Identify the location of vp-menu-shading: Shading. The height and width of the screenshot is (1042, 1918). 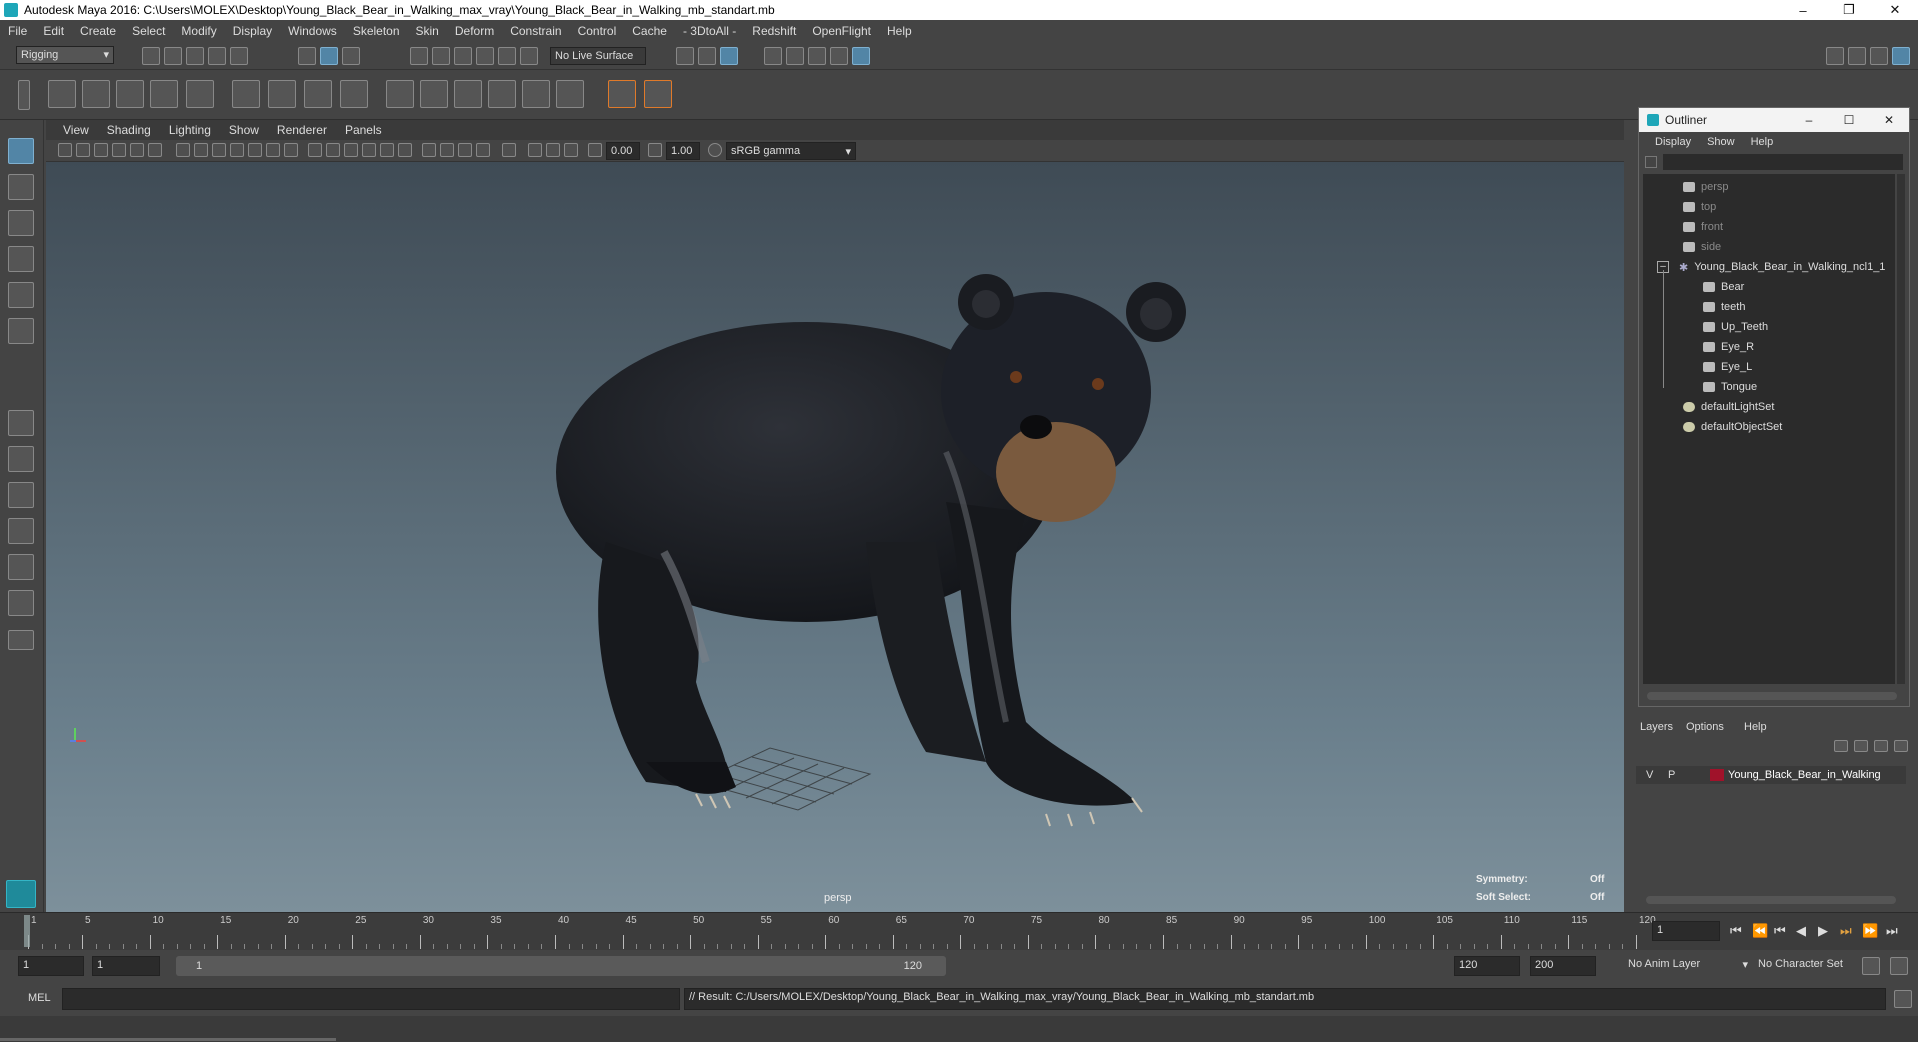
(129, 130).